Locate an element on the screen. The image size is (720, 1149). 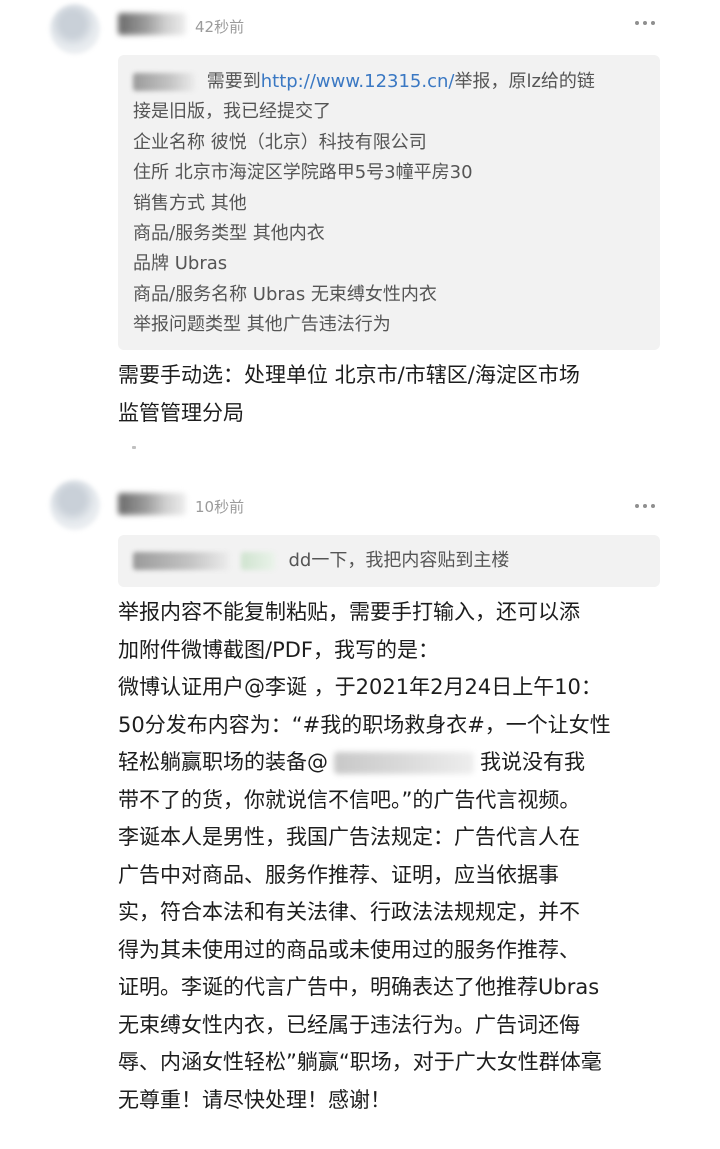
quote-line: 举报问题类型 其他广告违法行为 is located at coordinates (262, 325).